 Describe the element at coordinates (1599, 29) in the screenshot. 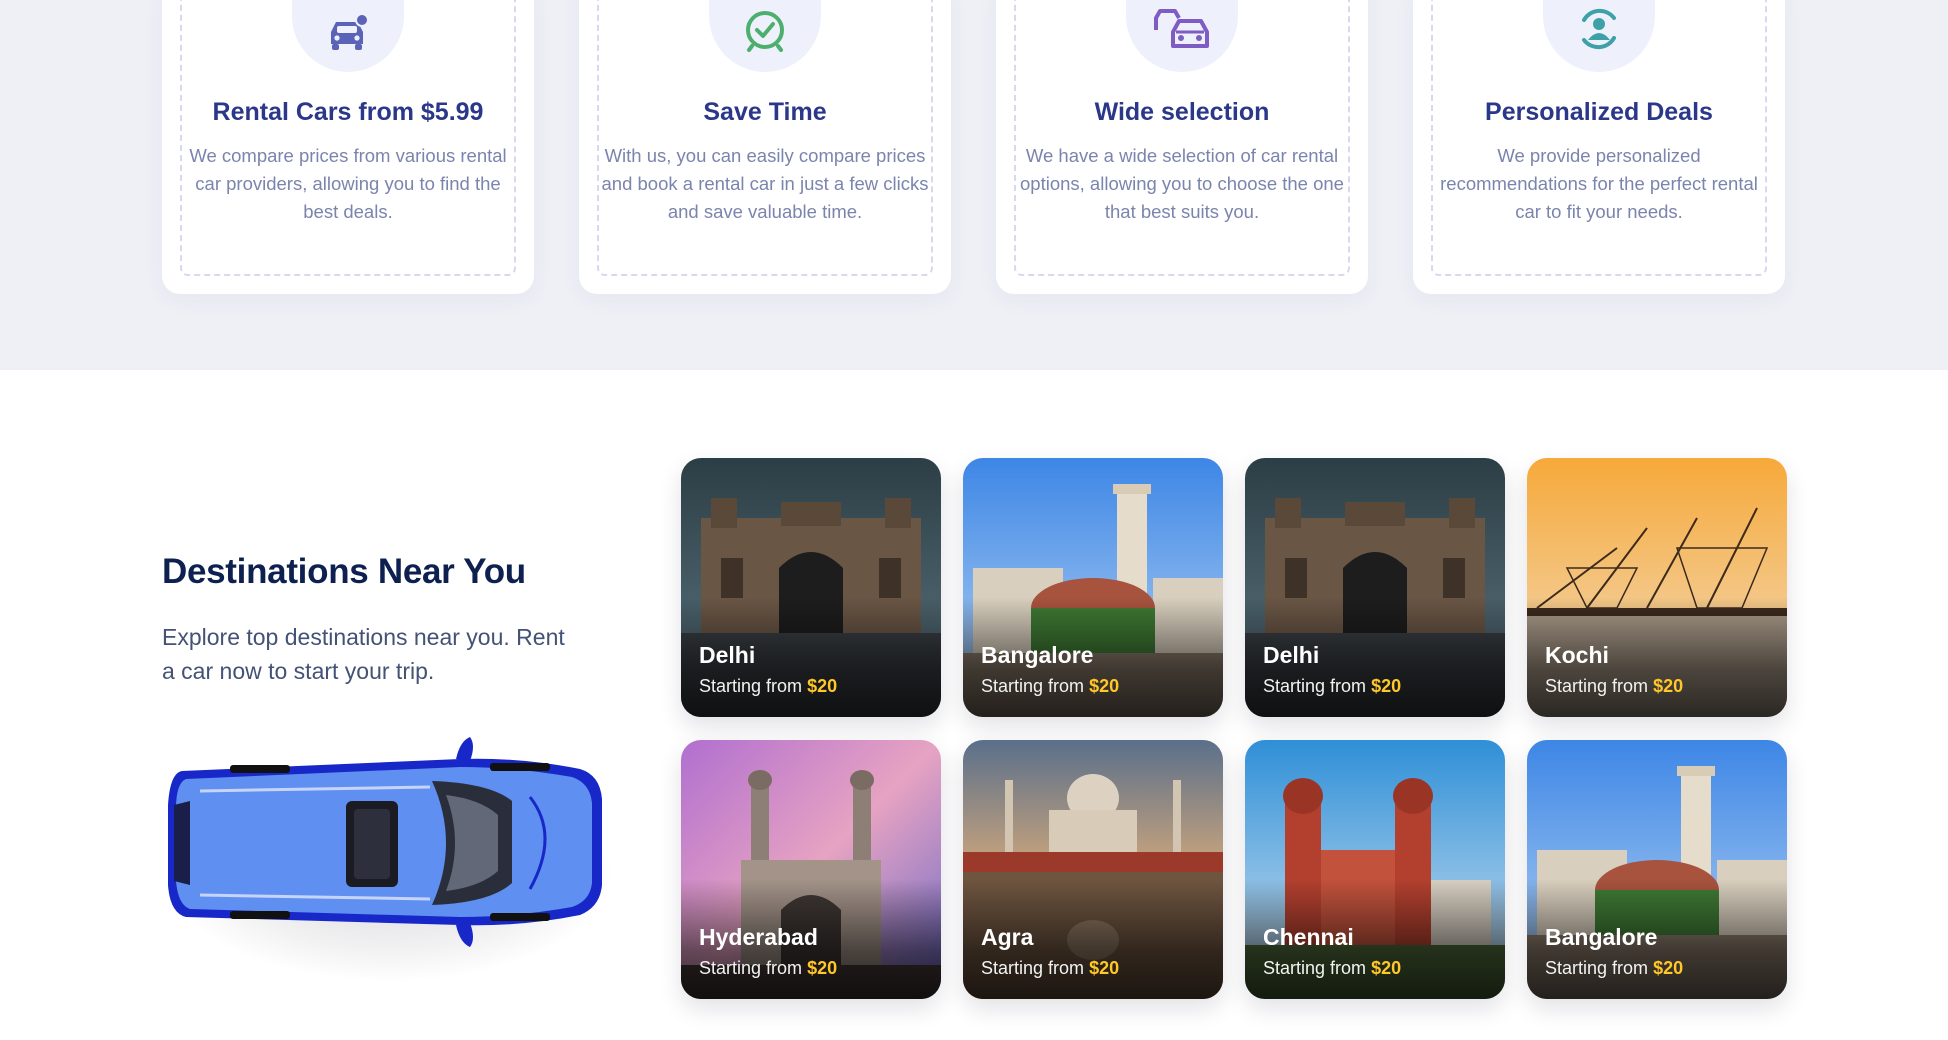

I see `personalized-user-icon` at that location.